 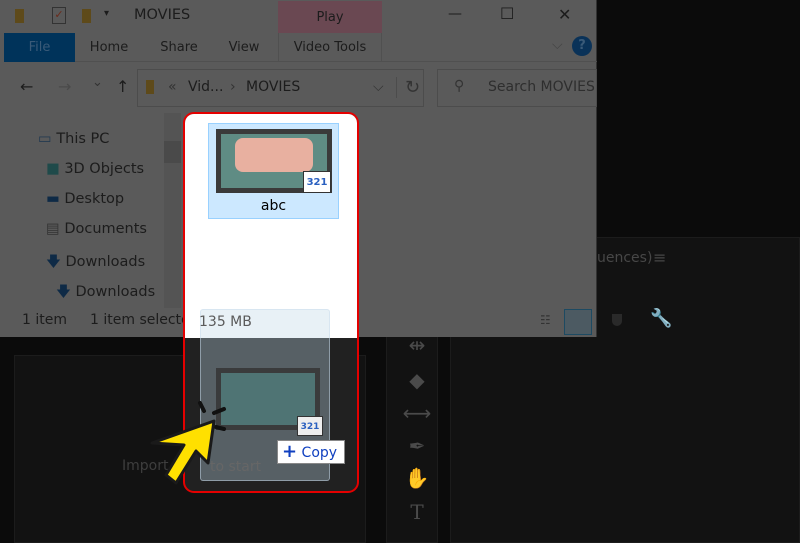 What do you see at coordinates (162, 15) in the screenshot?
I see `window-title: MOVIES` at bounding box center [162, 15].